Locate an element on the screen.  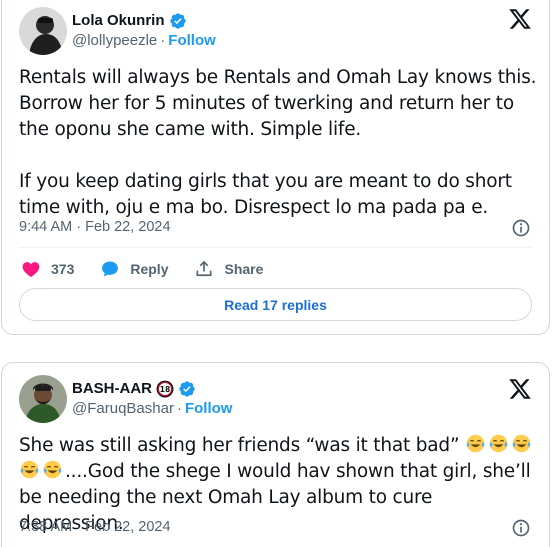
reply-label: Reply is located at coordinates (149, 269).